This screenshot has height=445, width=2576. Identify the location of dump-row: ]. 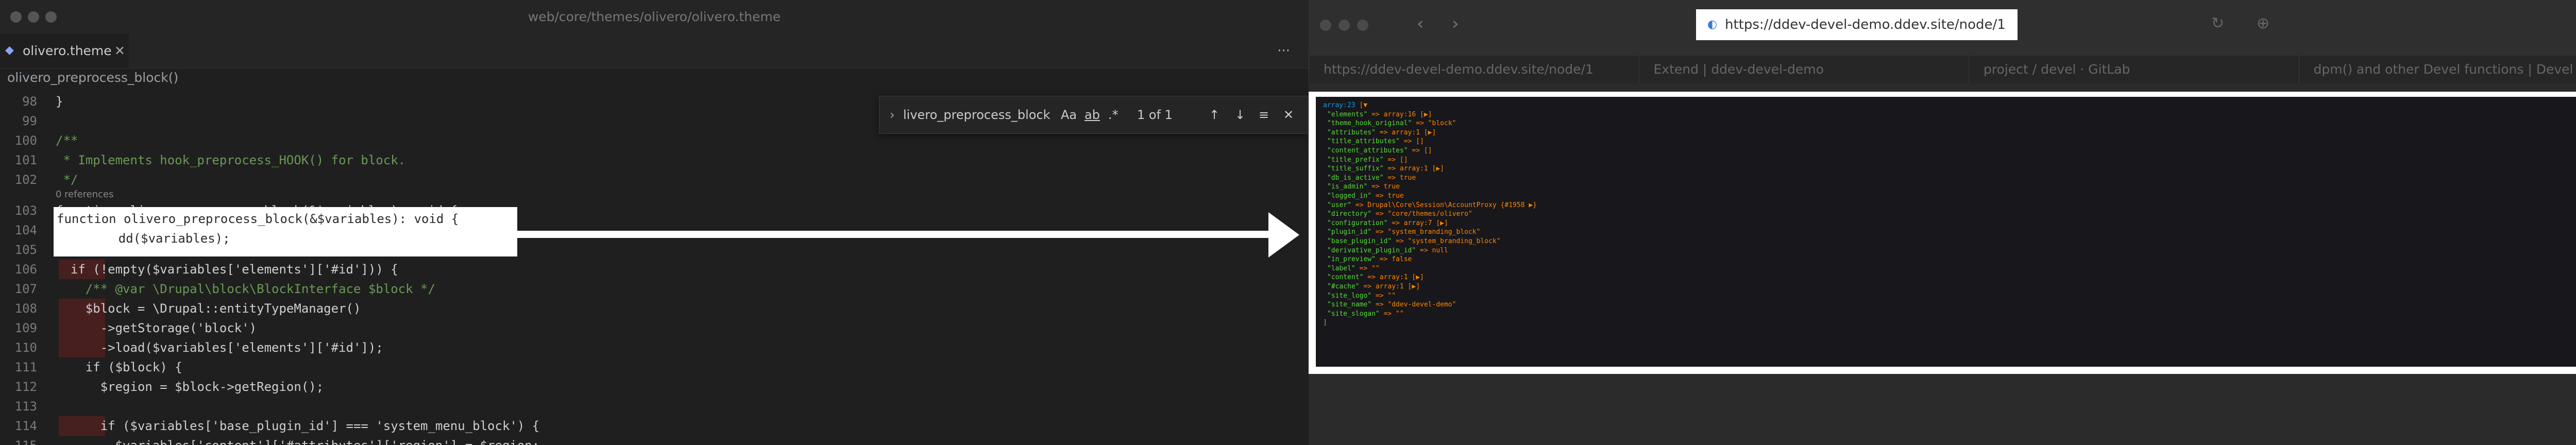
(1327, 322).